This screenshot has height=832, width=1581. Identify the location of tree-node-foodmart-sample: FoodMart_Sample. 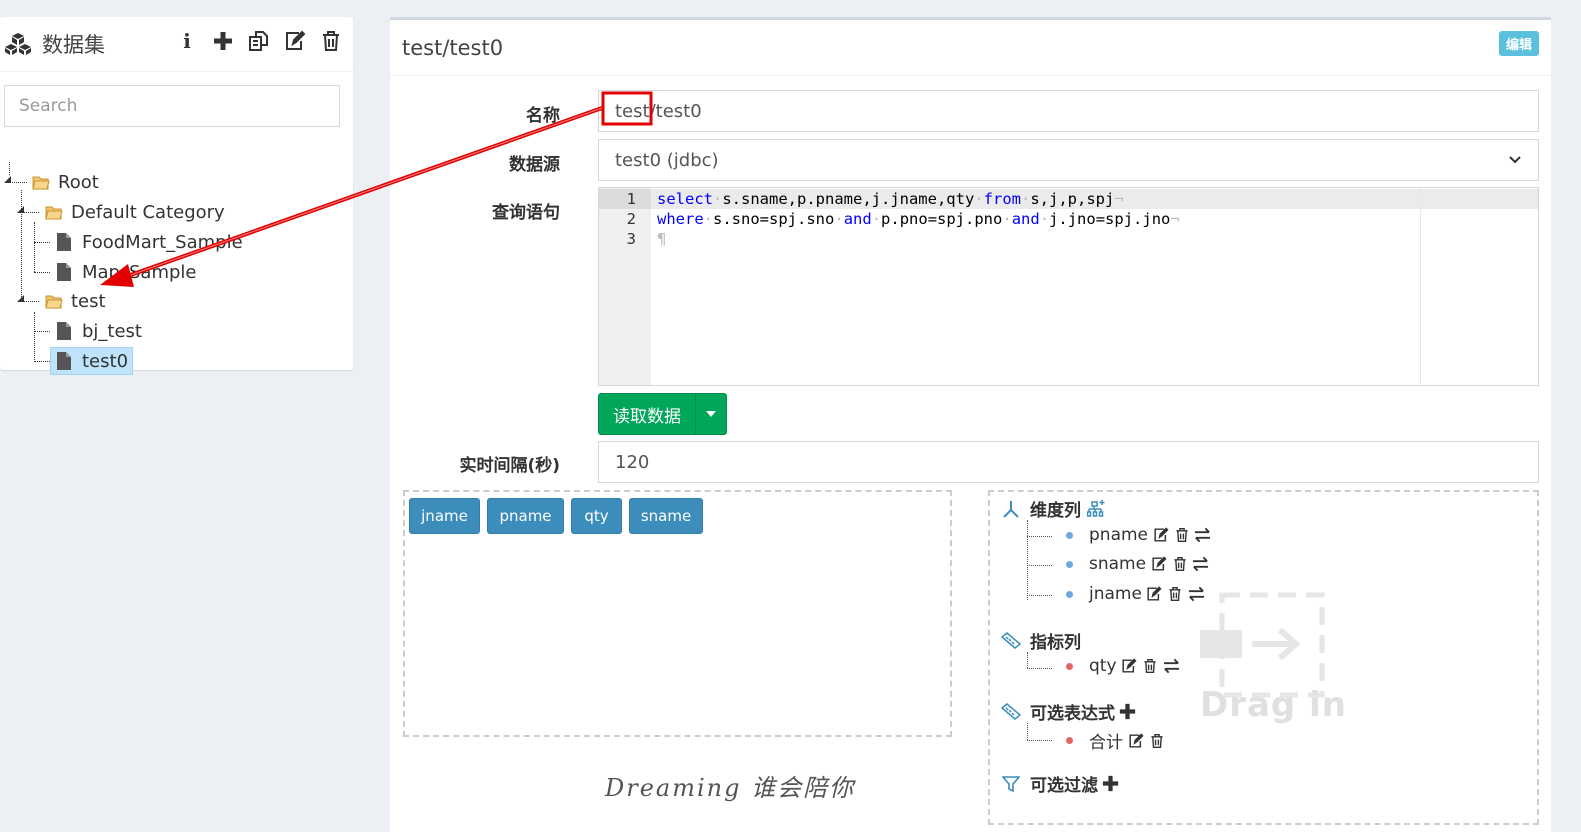
(150, 242).